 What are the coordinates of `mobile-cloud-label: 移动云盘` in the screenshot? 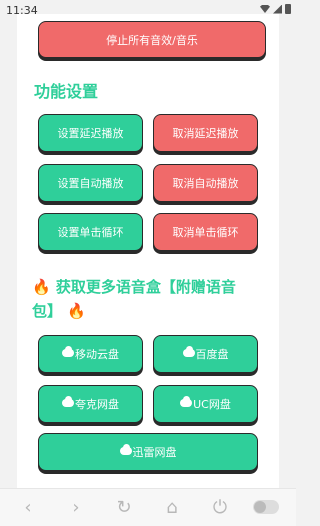 It's located at (97, 354).